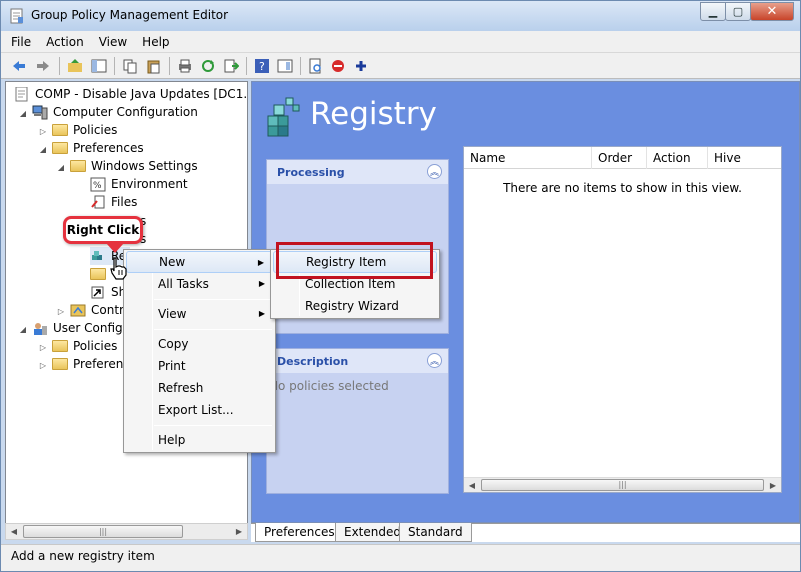 The width and height of the screenshot is (801, 572). I want to click on item-properties-icon, so click(316, 66).